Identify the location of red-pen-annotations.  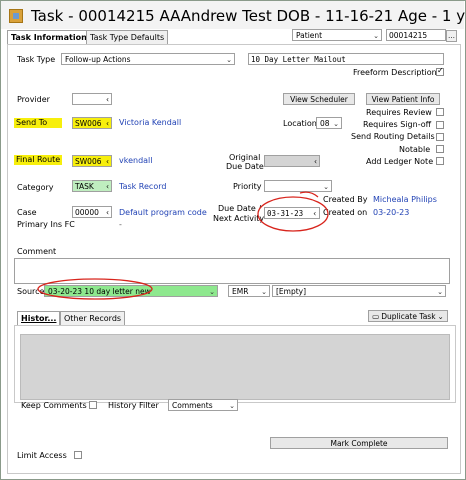
(183, 245).